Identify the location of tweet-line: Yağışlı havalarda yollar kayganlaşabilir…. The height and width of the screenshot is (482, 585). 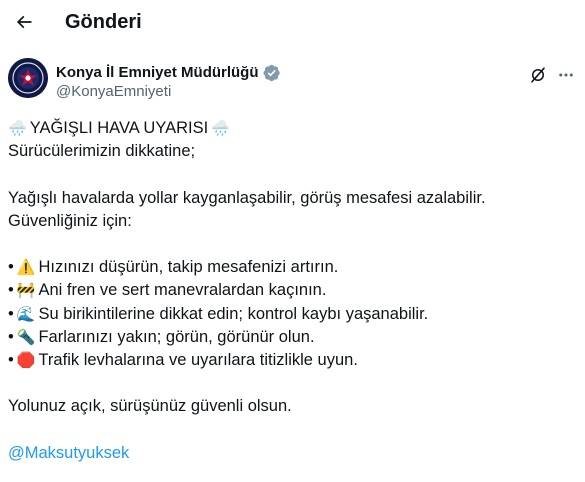
(247, 197).